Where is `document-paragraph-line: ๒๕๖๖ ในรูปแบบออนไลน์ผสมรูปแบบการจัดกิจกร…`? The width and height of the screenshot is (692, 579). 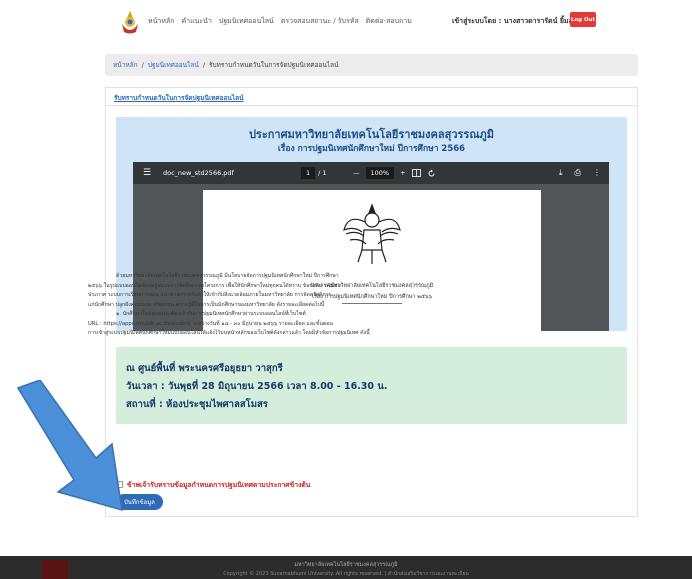 document-paragraph-line: ๒๕๖๖ ในรูปแบบออนไลน์ผสมรูปแบบการจัดกิจกร… is located at coordinates (214, 285).